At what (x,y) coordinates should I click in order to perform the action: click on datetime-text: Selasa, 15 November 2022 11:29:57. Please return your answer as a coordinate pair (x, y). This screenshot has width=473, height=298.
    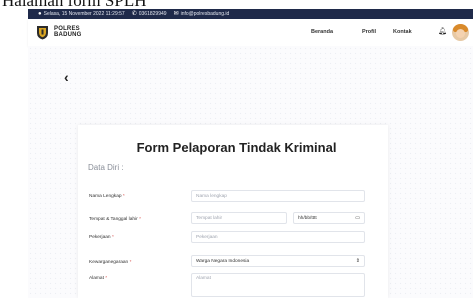
    Looking at the image, I should click on (84, 14).